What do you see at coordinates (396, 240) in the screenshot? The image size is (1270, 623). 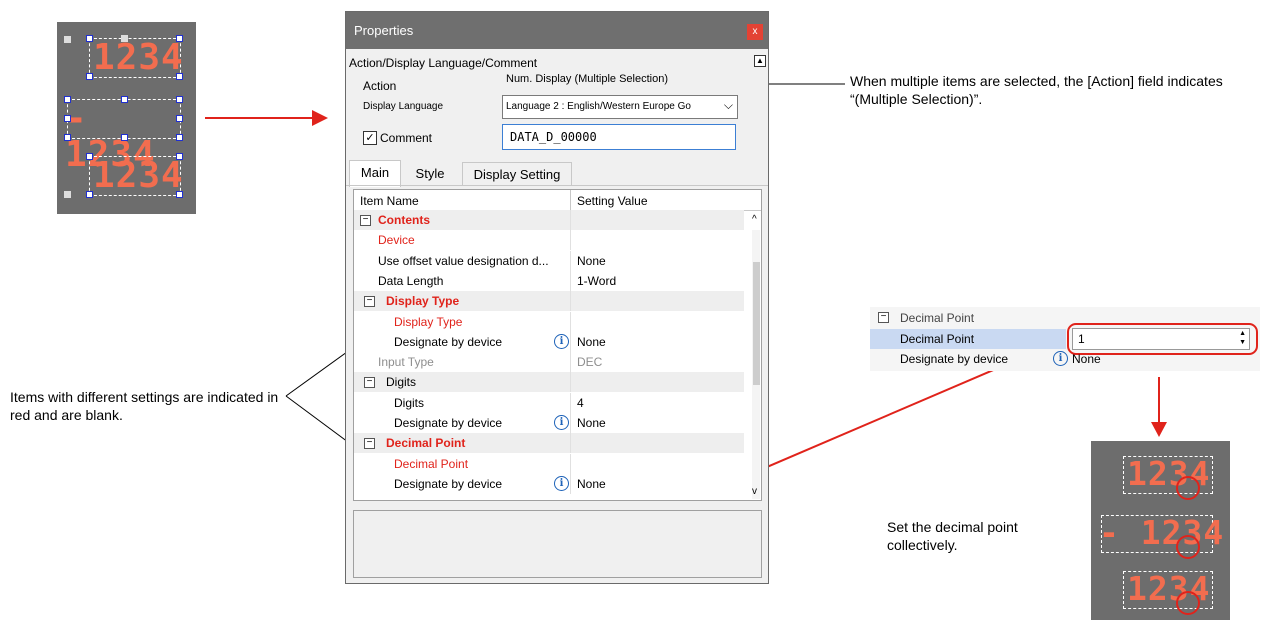 I see `row-item-name: Device` at bounding box center [396, 240].